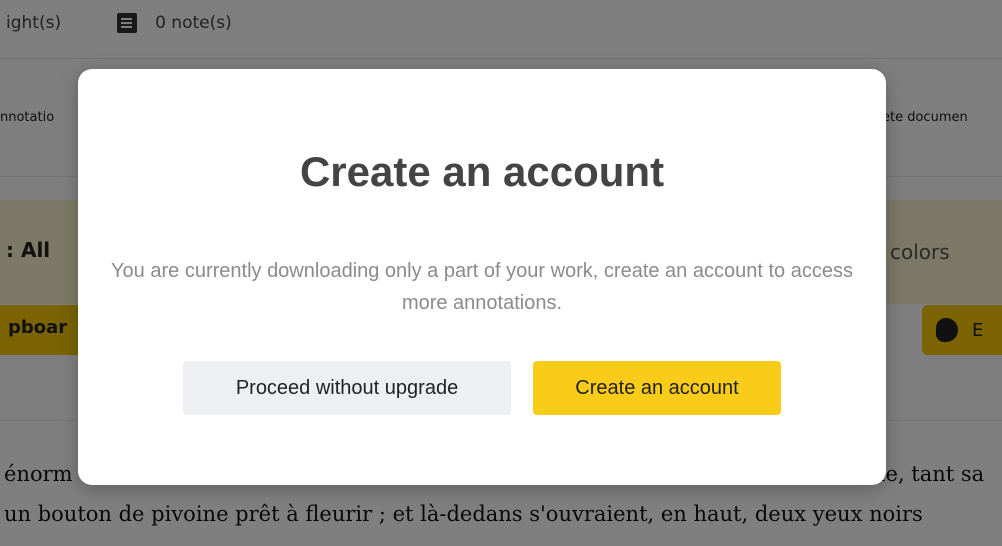 The width and height of the screenshot is (1002, 546). Describe the element at coordinates (347, 388) in the screenshot. I see `proceed-without-upgrade-button: Proceed without upgrade` at that location.